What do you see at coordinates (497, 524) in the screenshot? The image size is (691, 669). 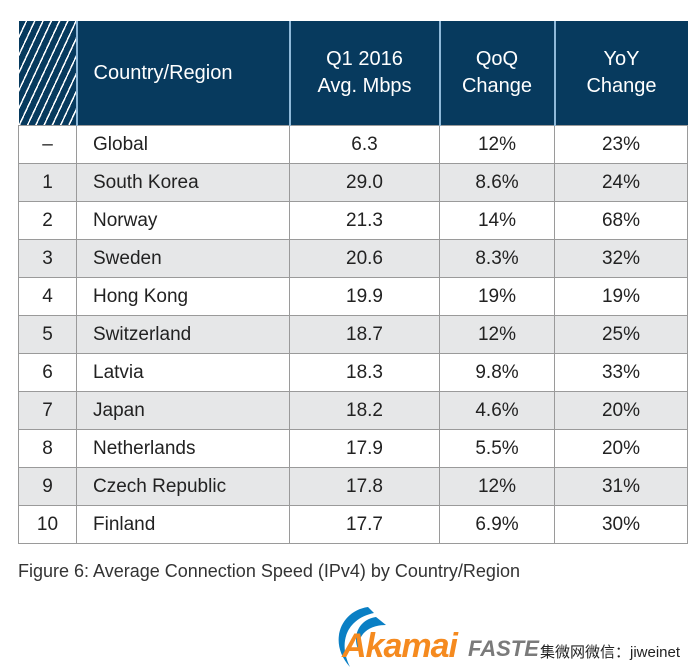 I see `qoq-cell: 6.9%` at bounding box center [497, 524].